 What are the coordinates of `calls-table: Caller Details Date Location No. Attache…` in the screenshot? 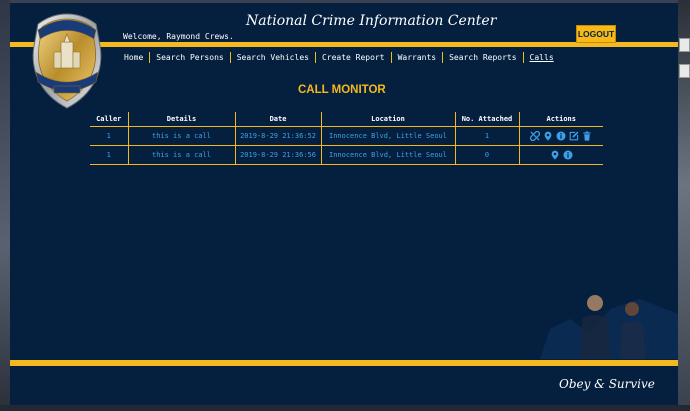 It's located at (346, 138).